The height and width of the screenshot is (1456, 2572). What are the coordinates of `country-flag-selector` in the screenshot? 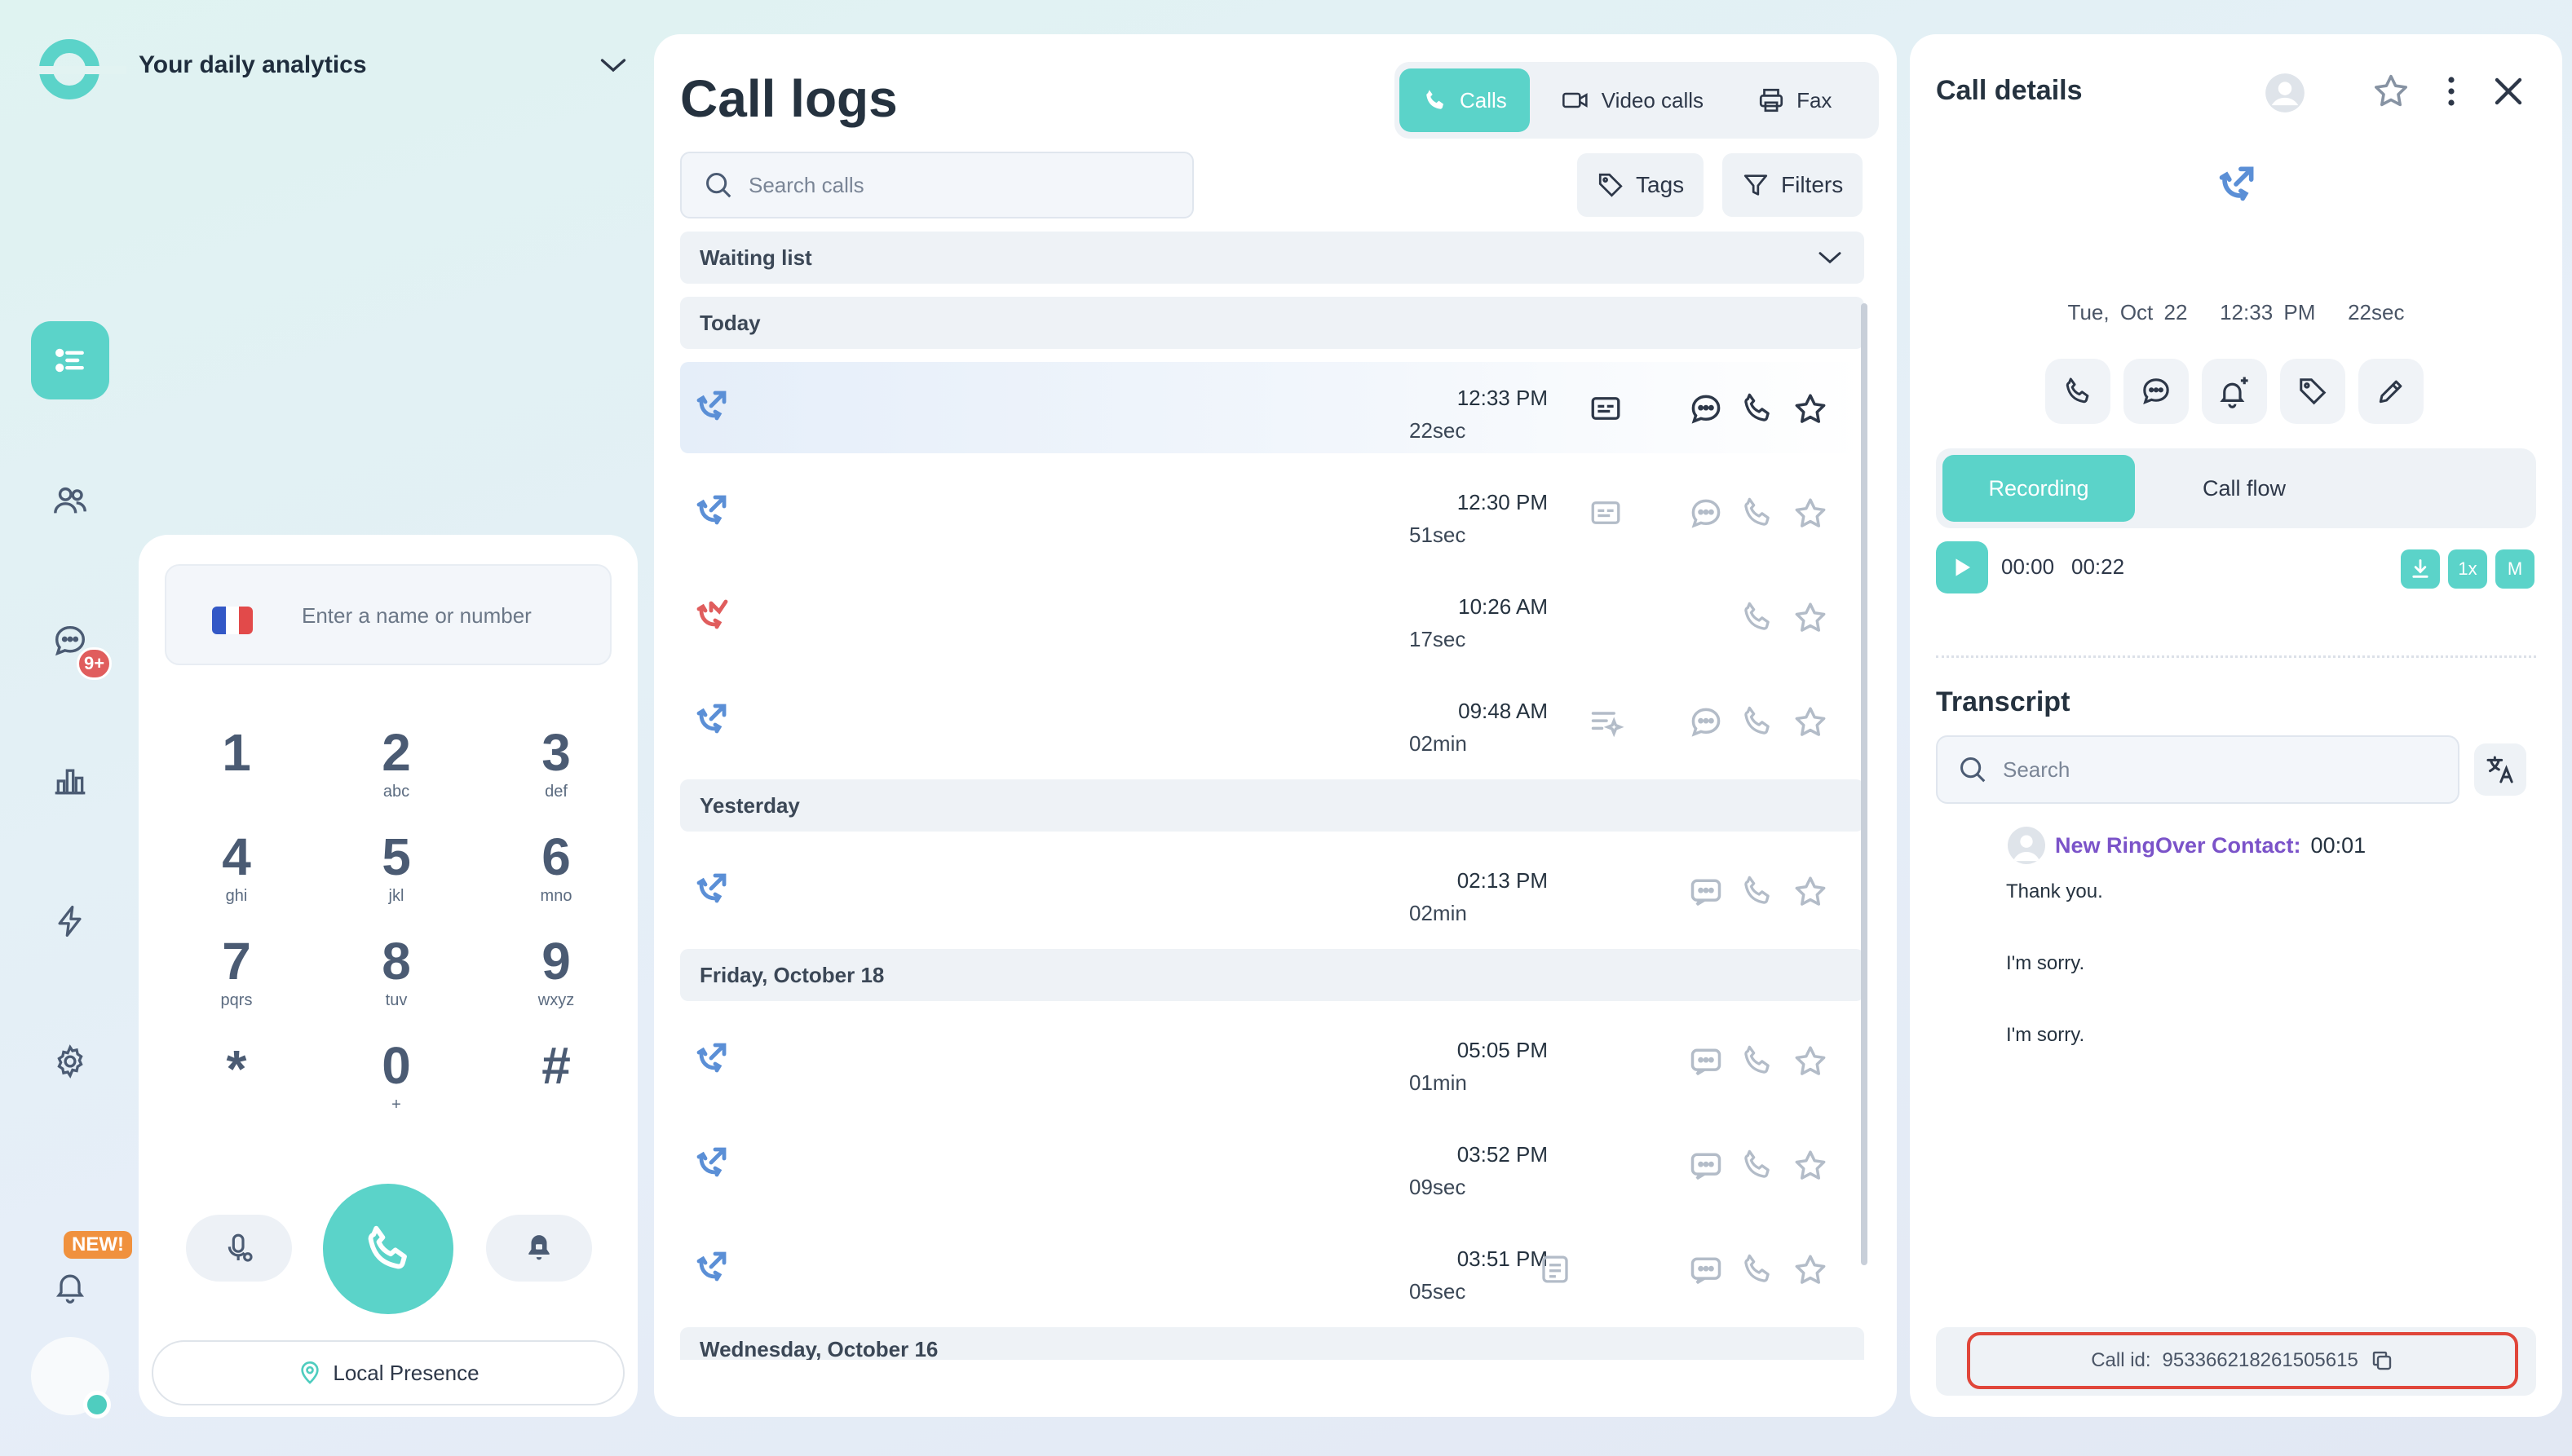 It's located at (232, 621).